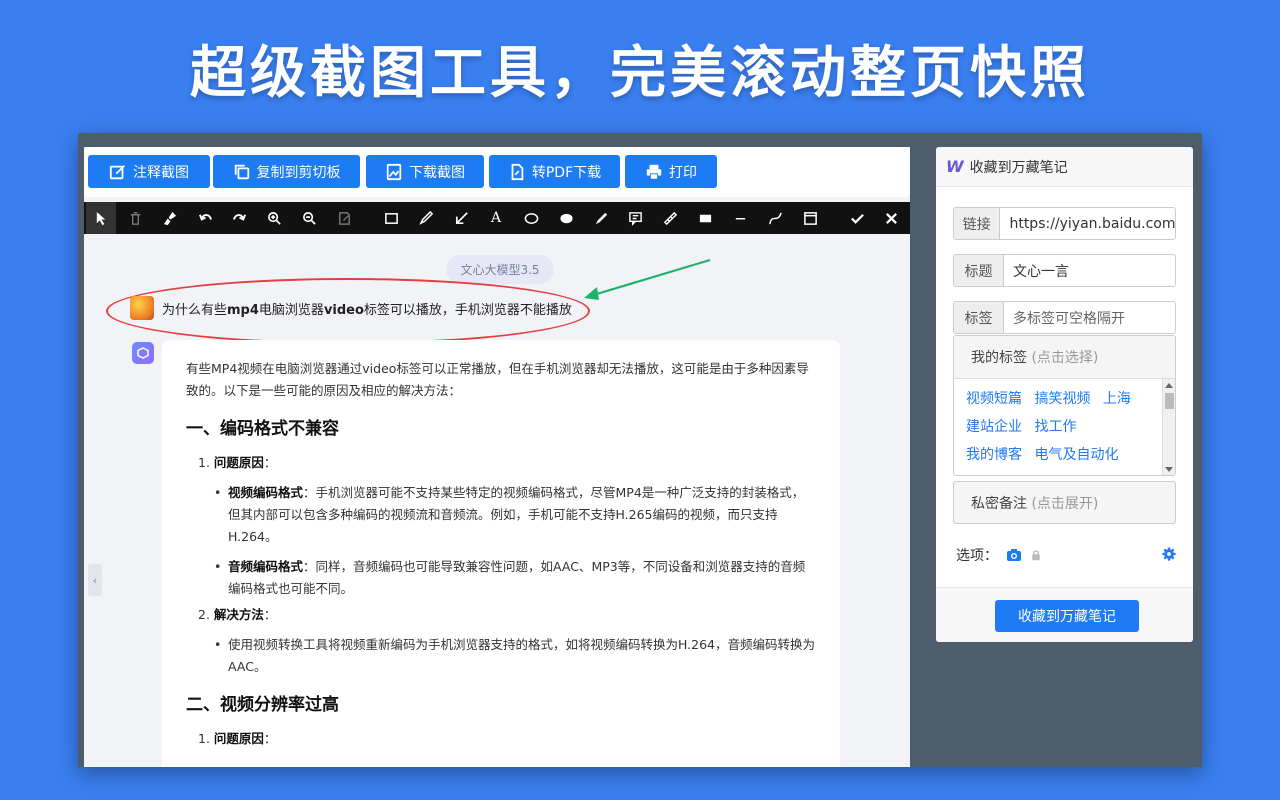  What do you see at coordinates (500, 269) in the screenshot?
I see `model-label: 文心大模型3.5` at bounding box center [500, 269].